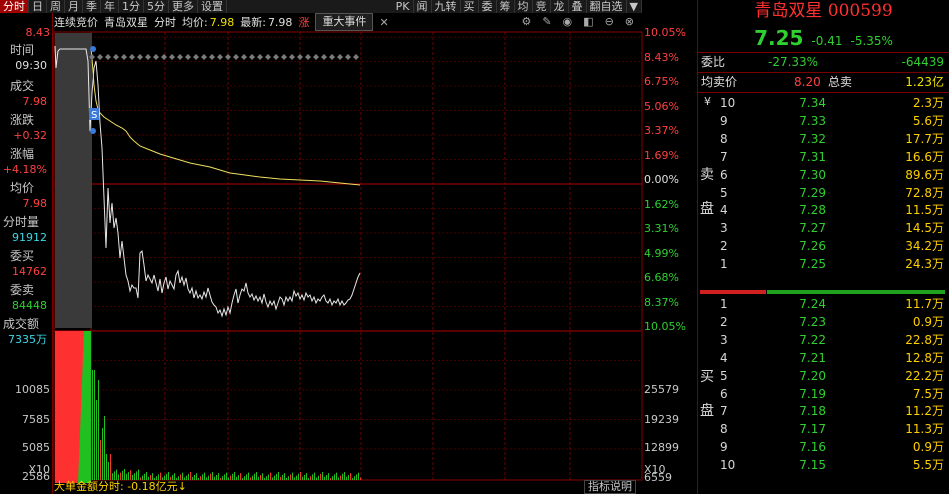 The height and width of the screenshot is (494, 949). I want to click on right-vol-unit: X10, so click(655, 469).